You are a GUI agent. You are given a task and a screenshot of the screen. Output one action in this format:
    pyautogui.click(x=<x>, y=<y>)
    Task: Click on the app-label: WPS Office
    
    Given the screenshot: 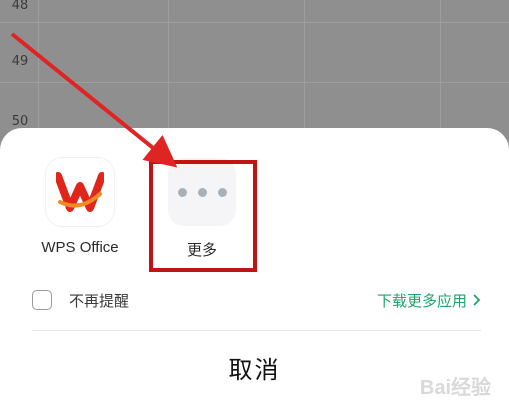 What is the action you would take?
    pyautogui.click(x=80, y=247)
    